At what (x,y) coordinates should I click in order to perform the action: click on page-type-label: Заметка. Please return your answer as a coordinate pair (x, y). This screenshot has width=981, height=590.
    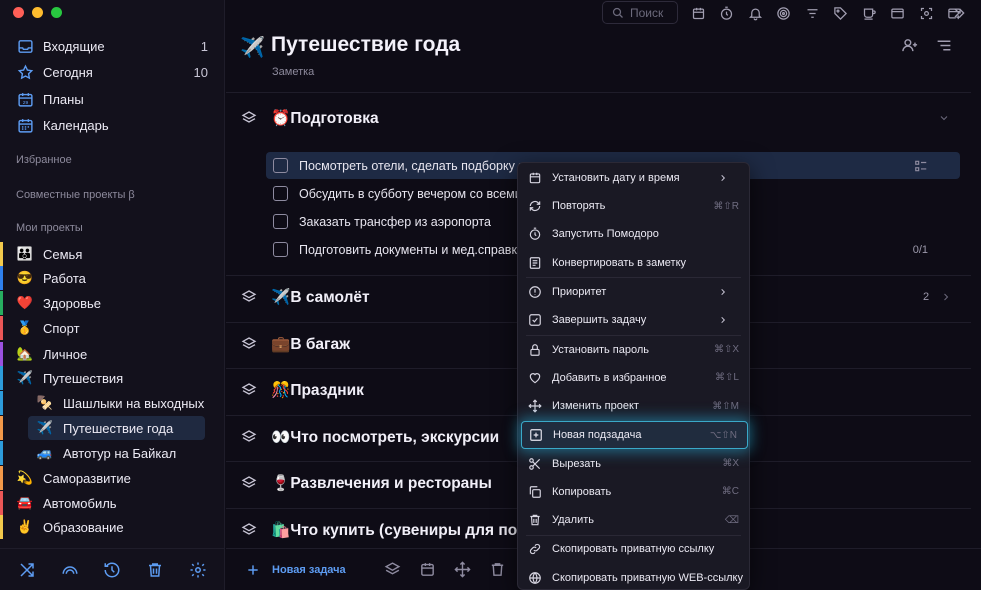
    Looking at the image, I should click on (293, 72).